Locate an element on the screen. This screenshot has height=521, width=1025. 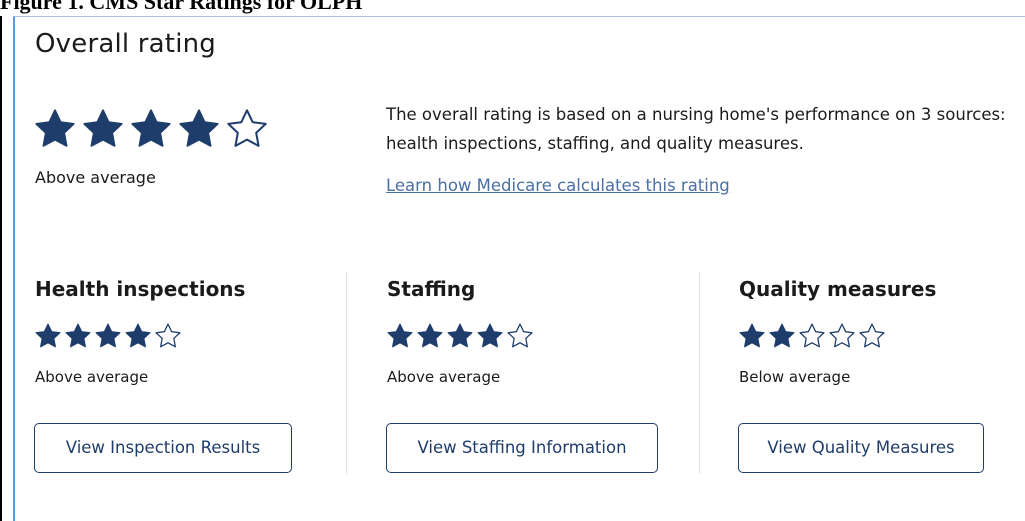
overall-rating-label: Above average is located at coordinates (95, 177).